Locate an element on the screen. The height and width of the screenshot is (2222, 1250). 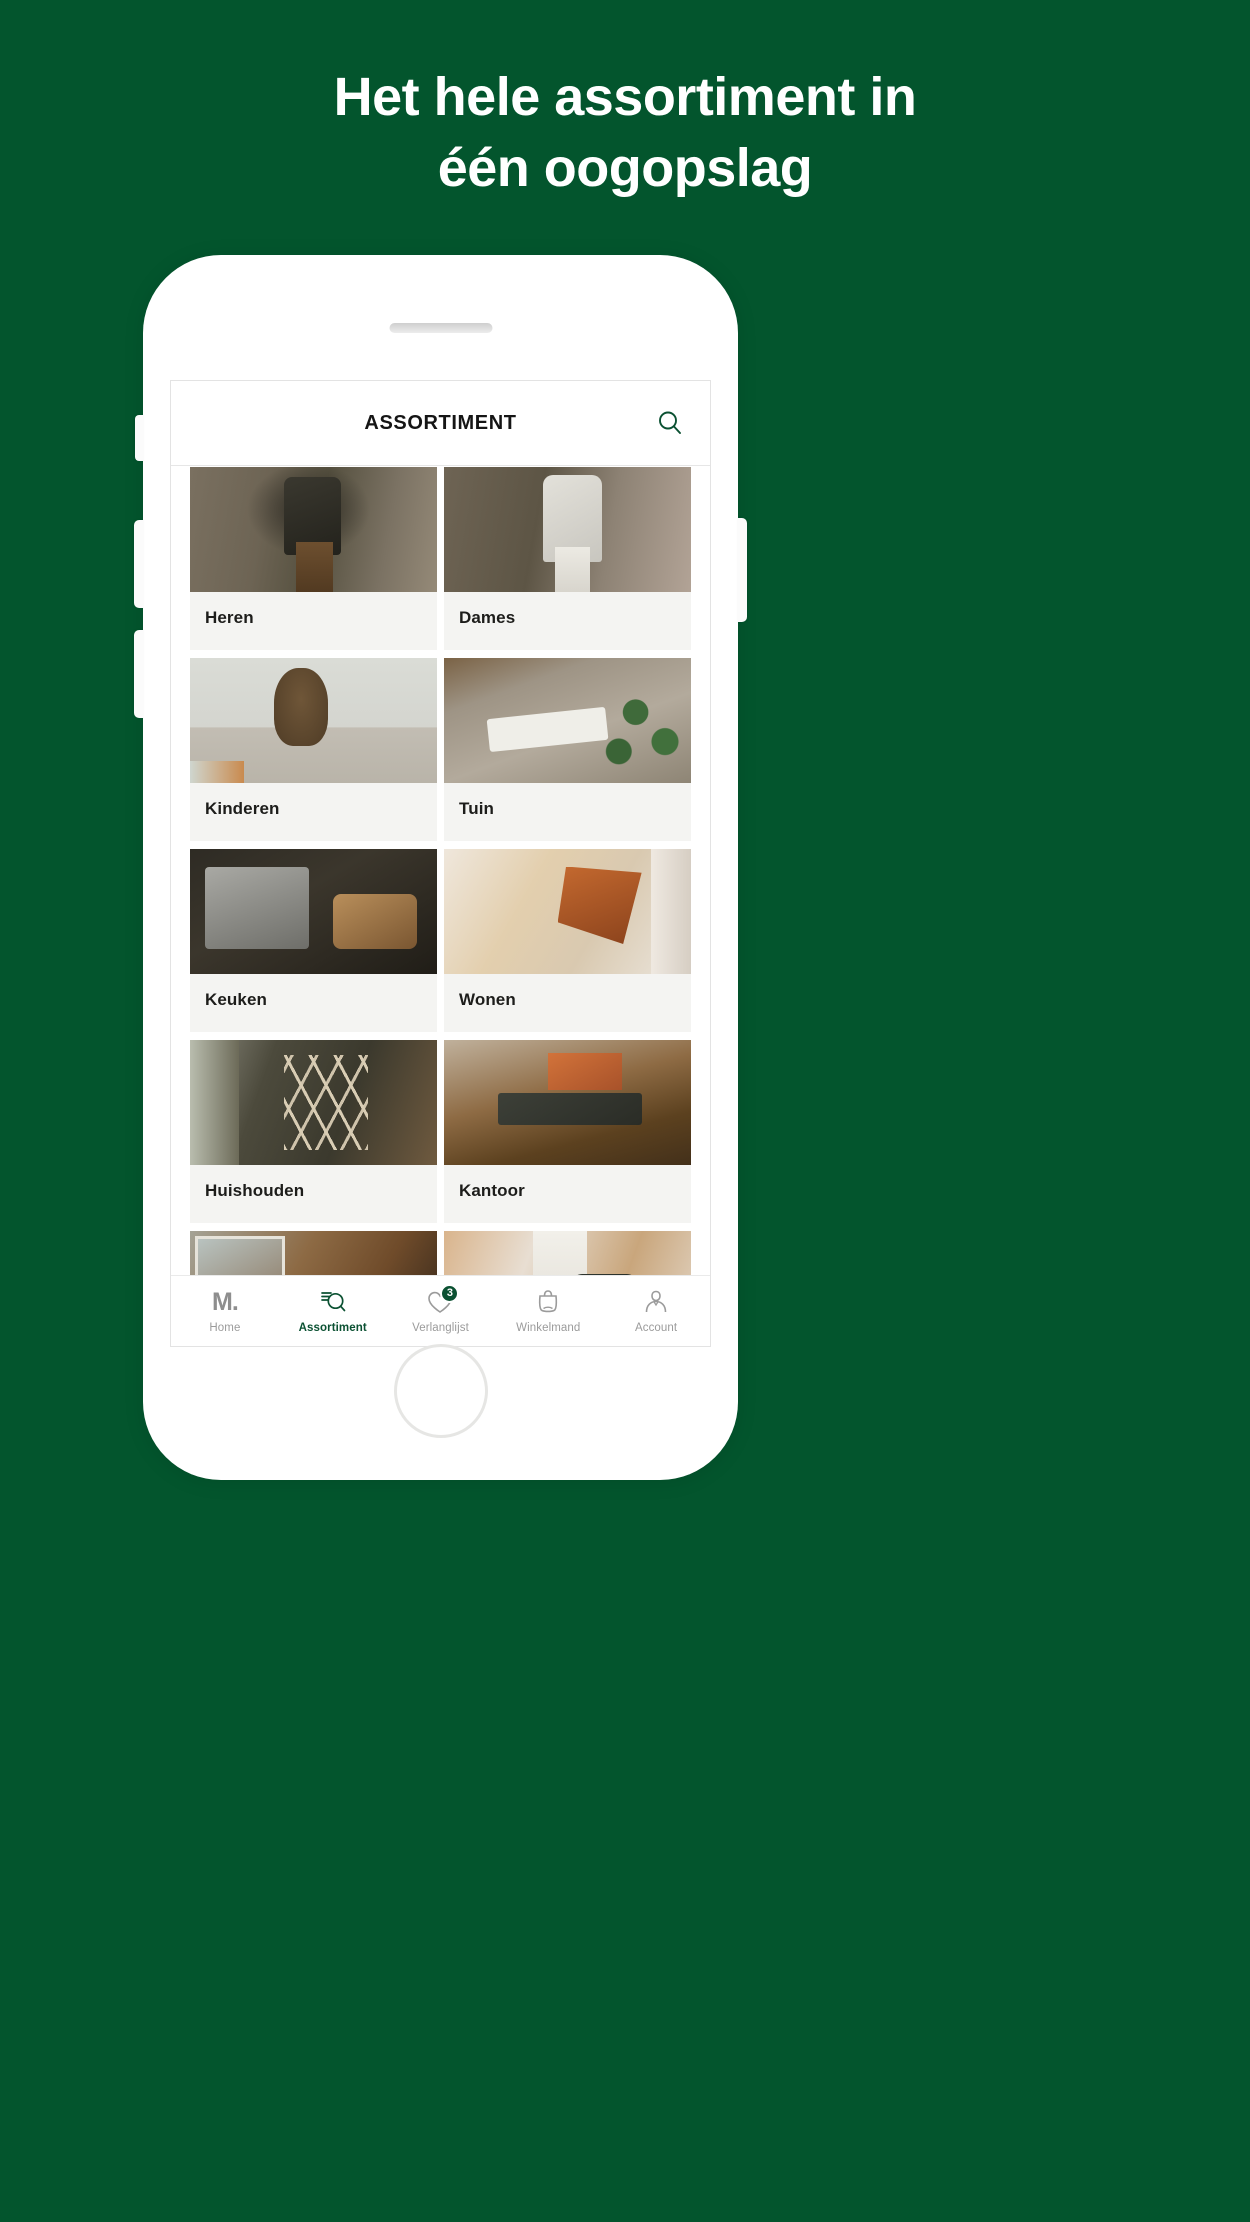
m-logo-icon: M. is located at coordinates (225, 1301).